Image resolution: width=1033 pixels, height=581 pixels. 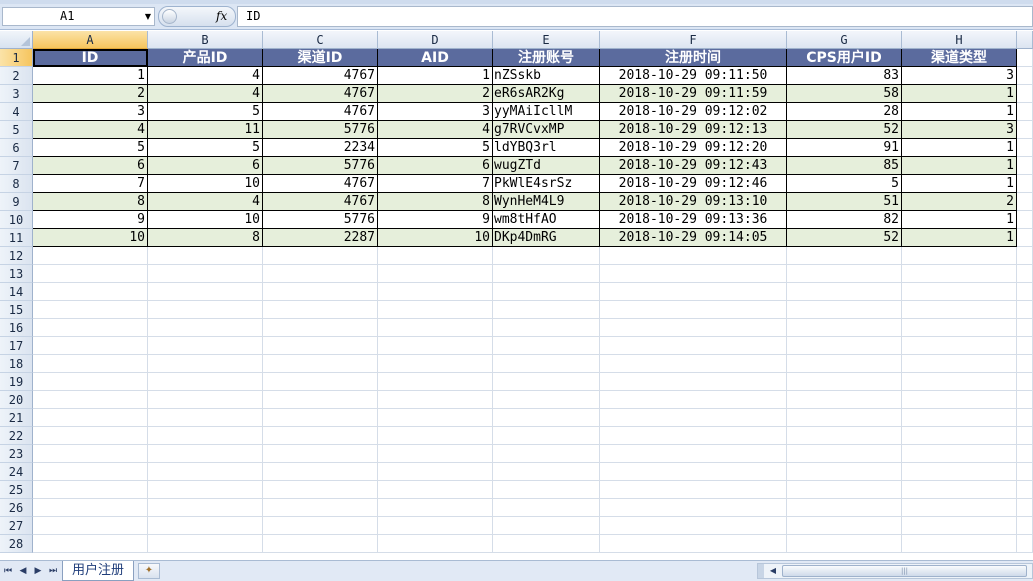 I want to click on sheet-tab: 用户注册, so click(x=98, y=571).